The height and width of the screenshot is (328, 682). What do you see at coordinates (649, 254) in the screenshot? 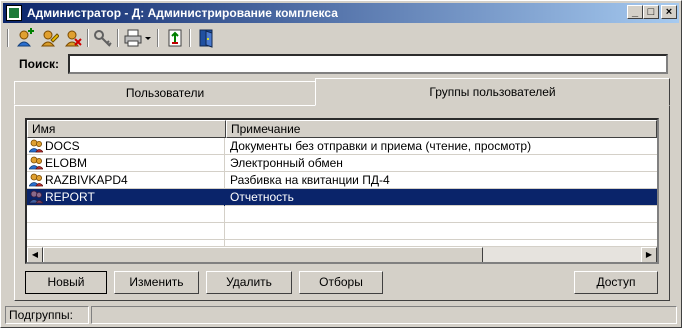
I see `scroll-right-icon: ▶` at bounding box center [649, 254].